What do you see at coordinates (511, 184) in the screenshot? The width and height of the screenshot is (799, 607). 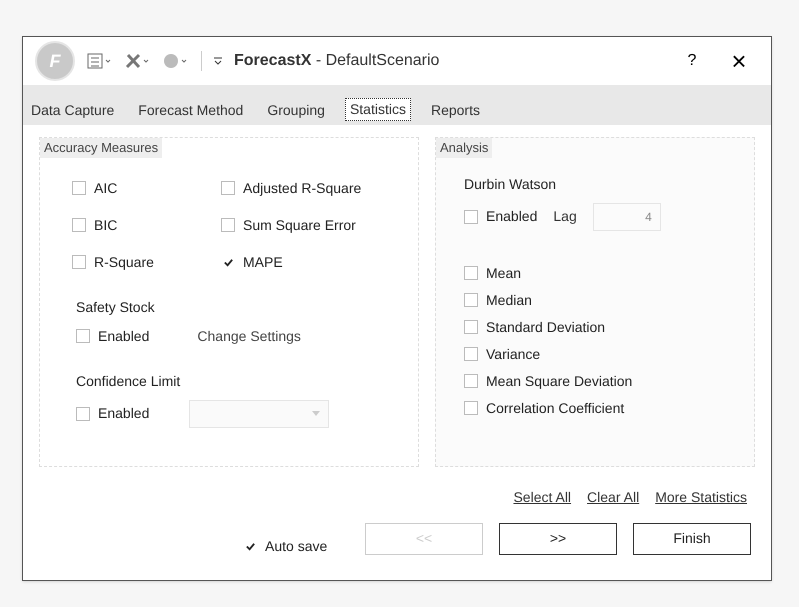 I see `section-label: Durbin Watson` at bounding box center [511, 184].